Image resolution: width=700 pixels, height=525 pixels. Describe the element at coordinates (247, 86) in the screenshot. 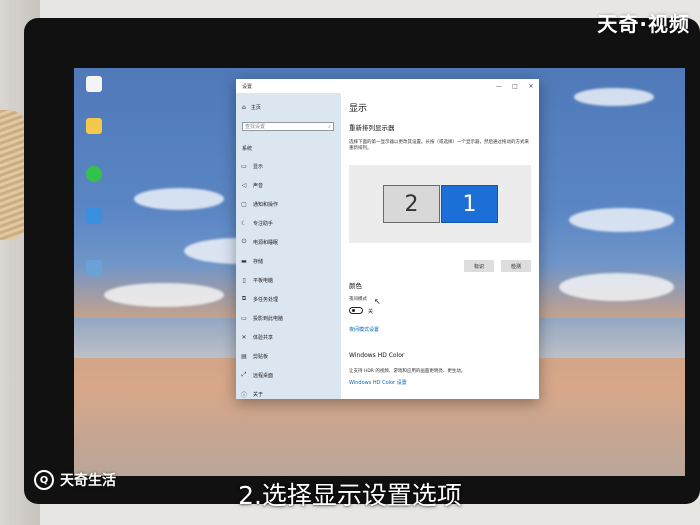

I see `window-title: 设置` at that location.